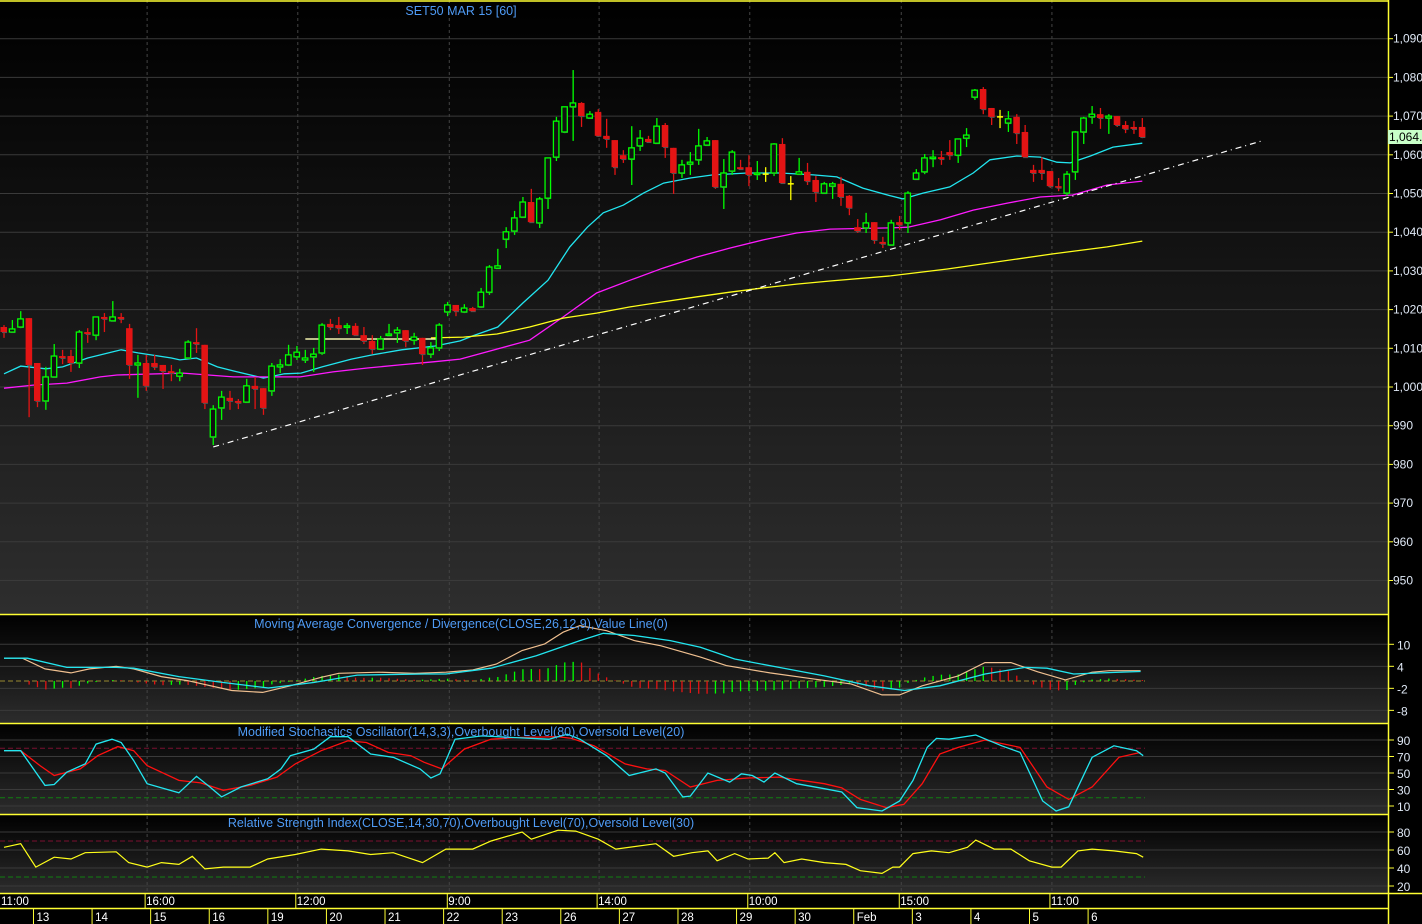 This screenshot has height=924, width=1422. What do you see at coordinates (335, 918) in the screenshot?
I see `date-label: 20` at bounding box center [335, 918].